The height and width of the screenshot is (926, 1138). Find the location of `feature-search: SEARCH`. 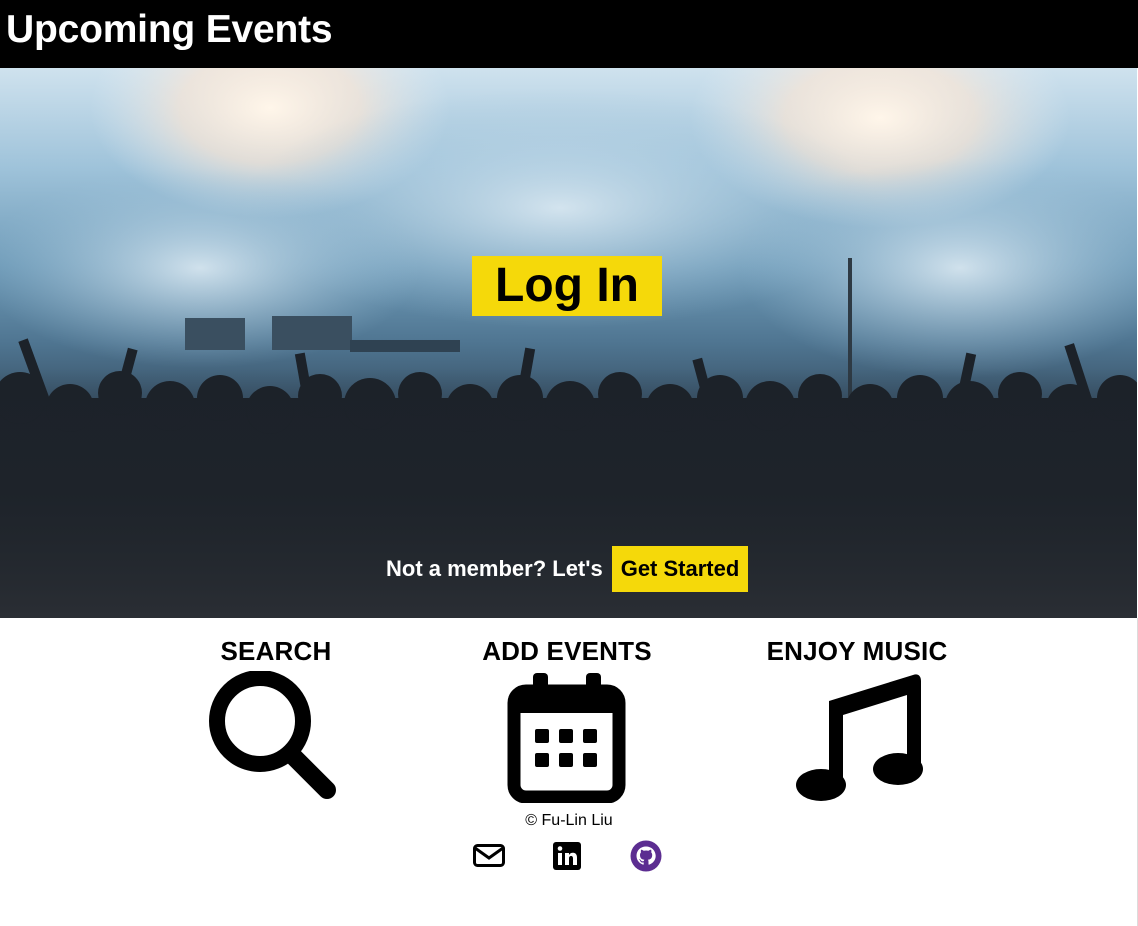

feature-search: SEARCH is located at coordinates (276, 718).